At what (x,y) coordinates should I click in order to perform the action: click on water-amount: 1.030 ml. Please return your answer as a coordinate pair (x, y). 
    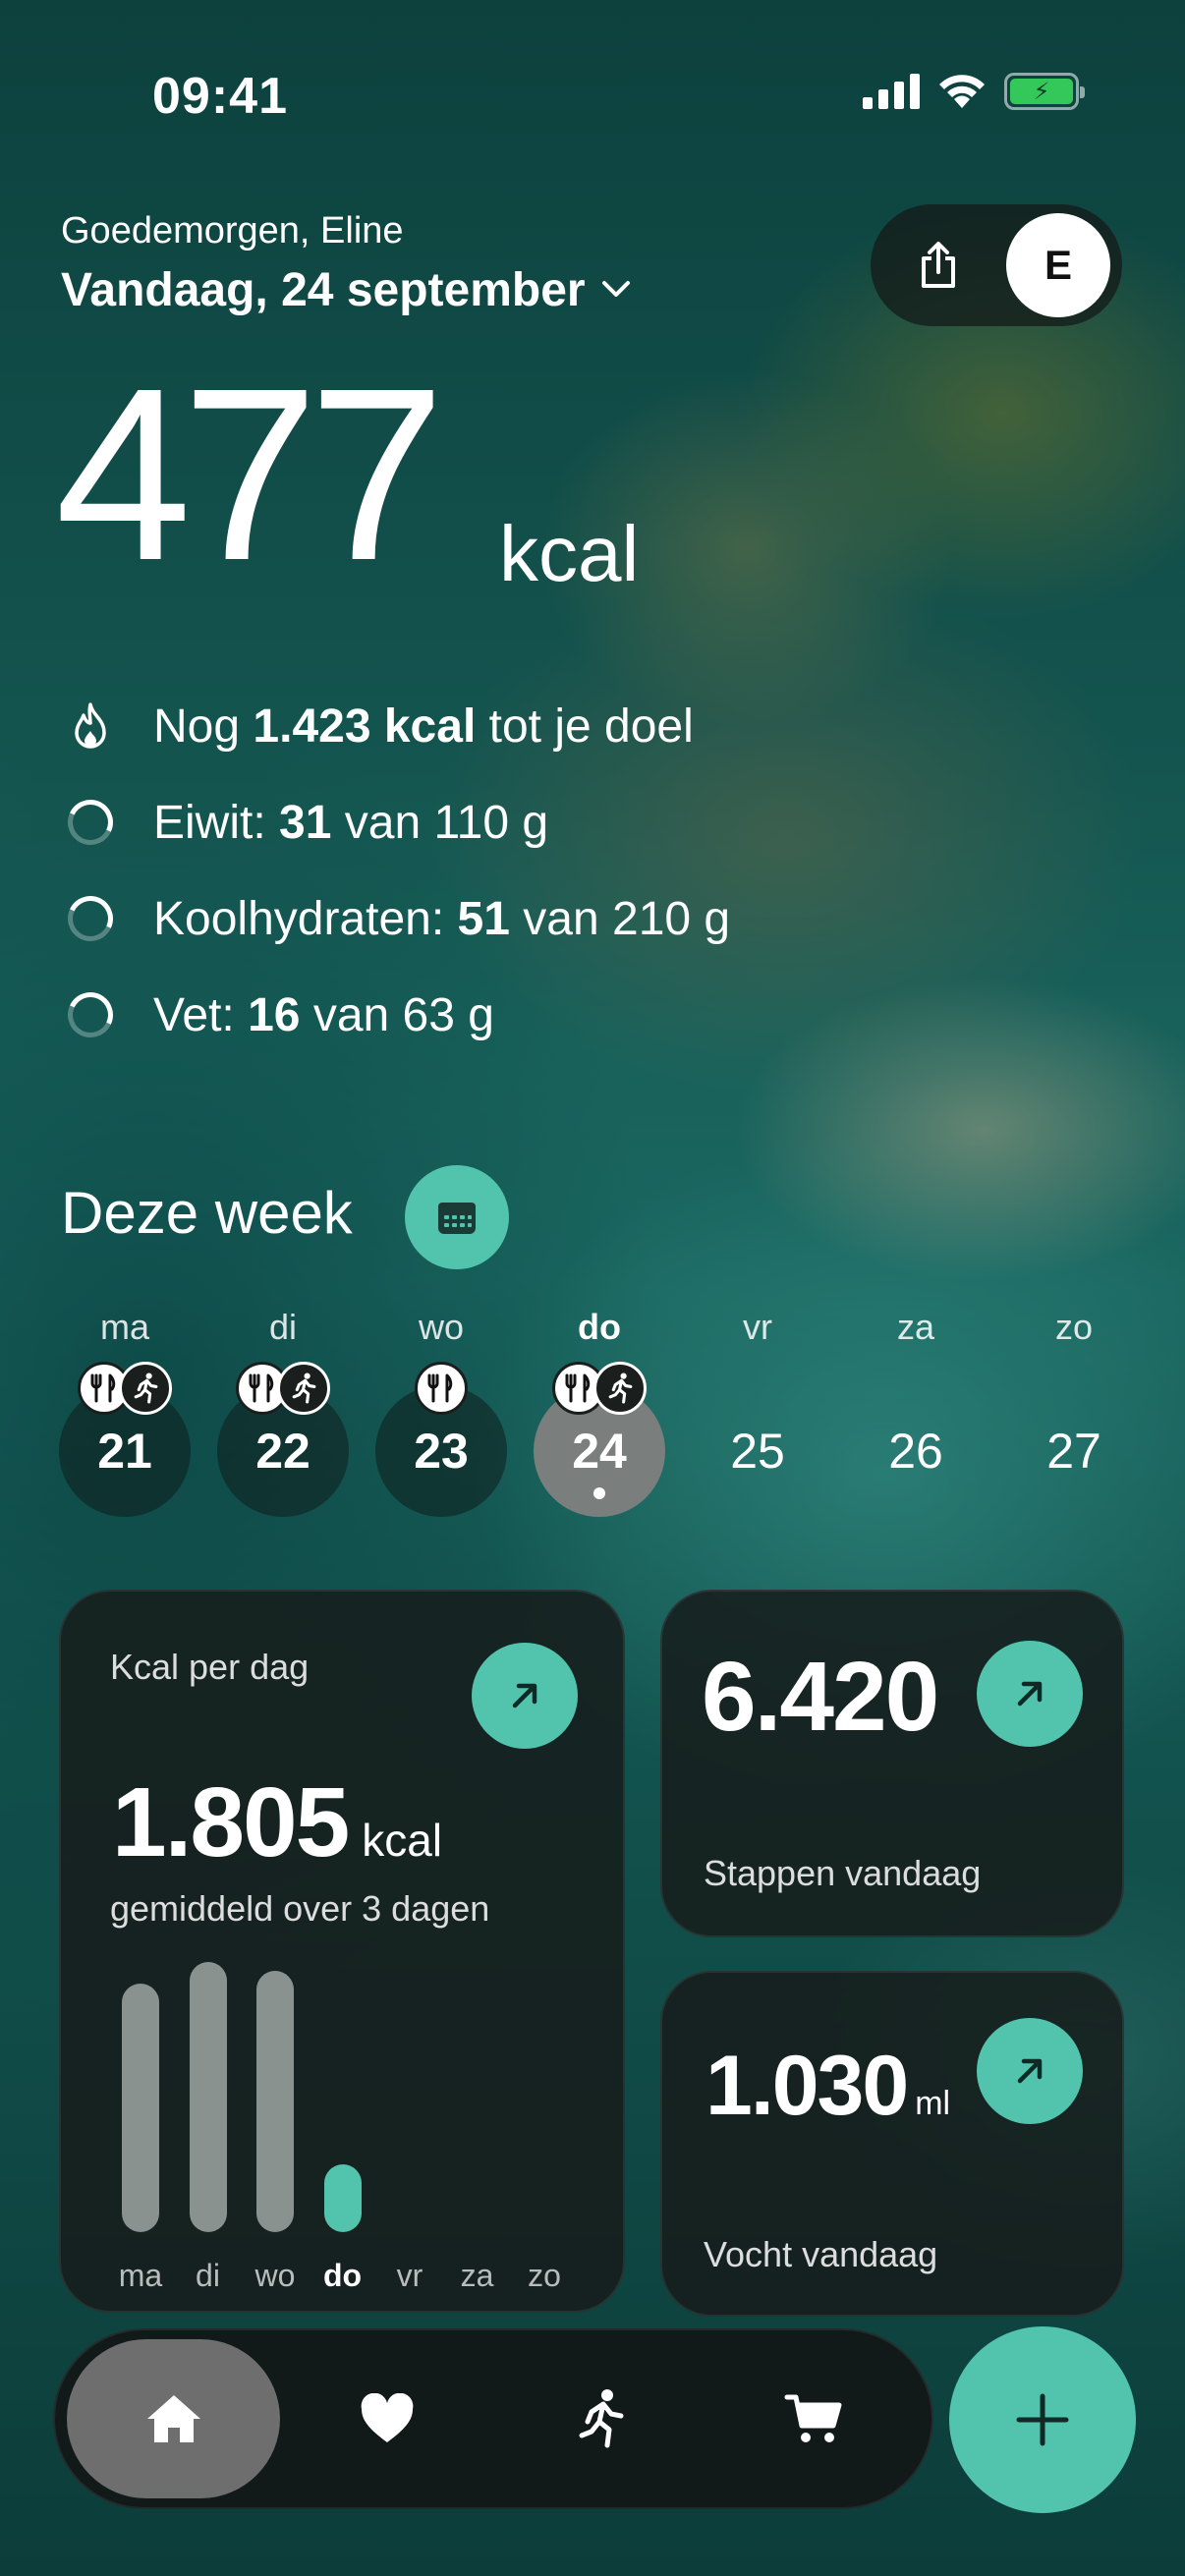
    Looking at the image, I should click on (828, 2086).